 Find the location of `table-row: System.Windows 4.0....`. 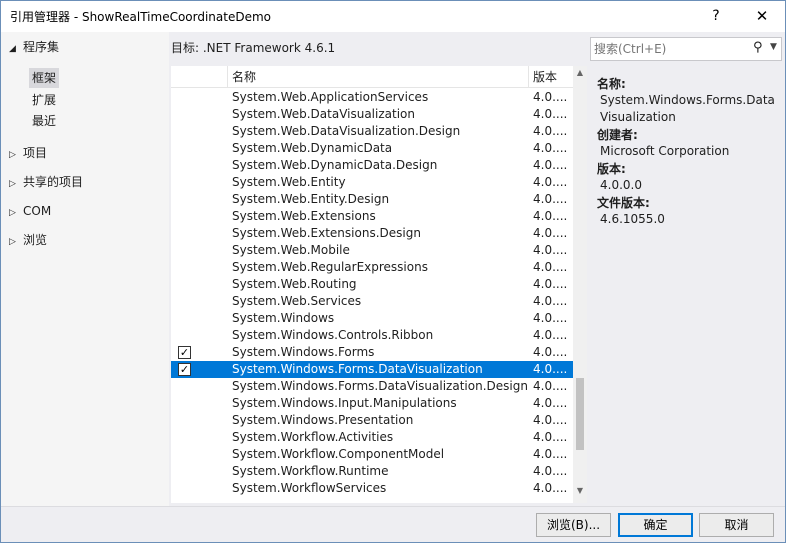

table-row: System.Windows 4.0.... is located at coordinates (372, 318).